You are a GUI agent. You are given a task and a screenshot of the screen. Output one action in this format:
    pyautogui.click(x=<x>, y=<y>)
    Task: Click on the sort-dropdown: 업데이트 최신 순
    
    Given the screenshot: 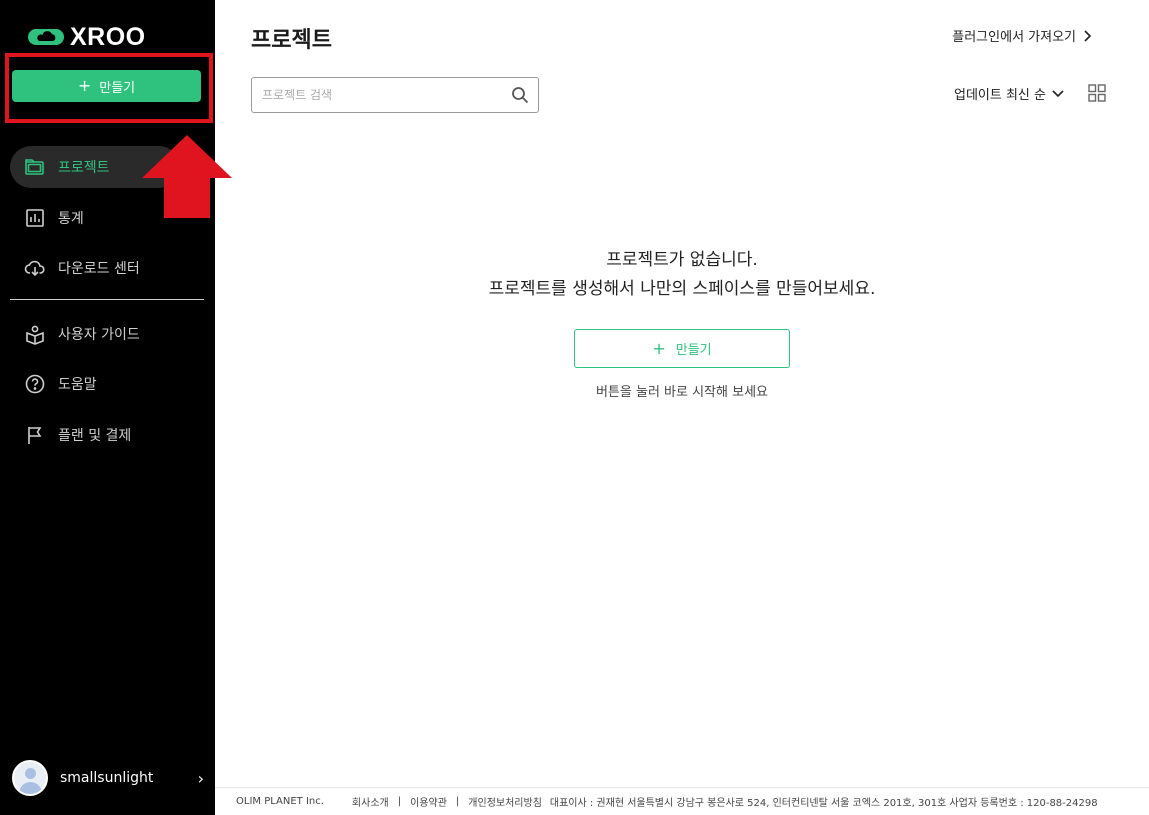 What is the action you would take?
    pyautogui.click(x=1009, y=93)
    